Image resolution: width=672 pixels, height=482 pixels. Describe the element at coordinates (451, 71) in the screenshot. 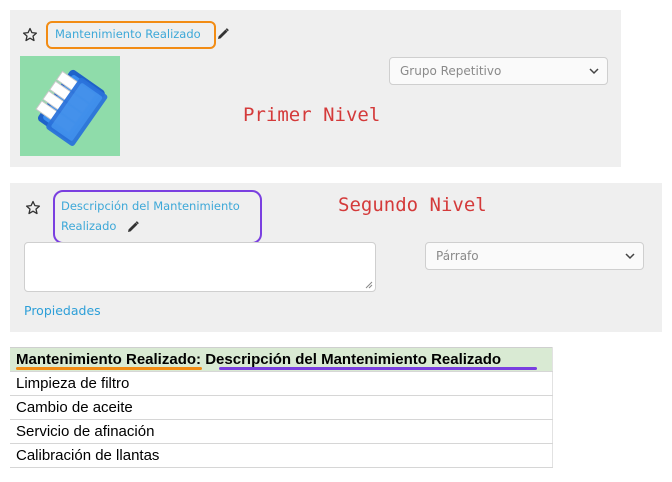

I see `select-value: Grupo Repetitivo` at that location.